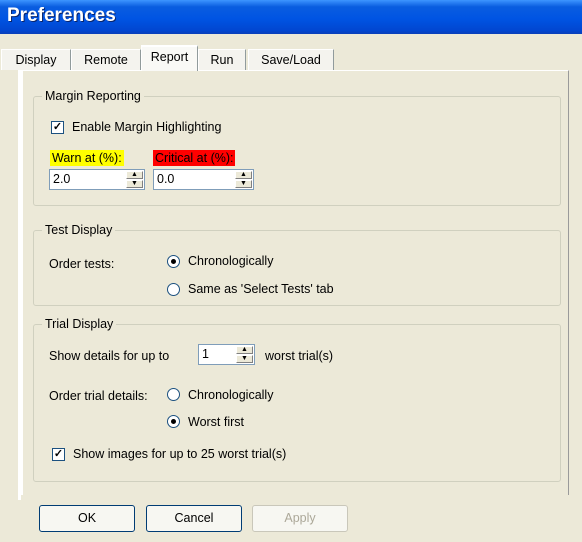 Image resolution: width=582 pixels, height=542 pixels. What do you see at coordinates (205, 354) in the screenshot?
I see `show-details-value: 1` at bounding box center [205, 354].